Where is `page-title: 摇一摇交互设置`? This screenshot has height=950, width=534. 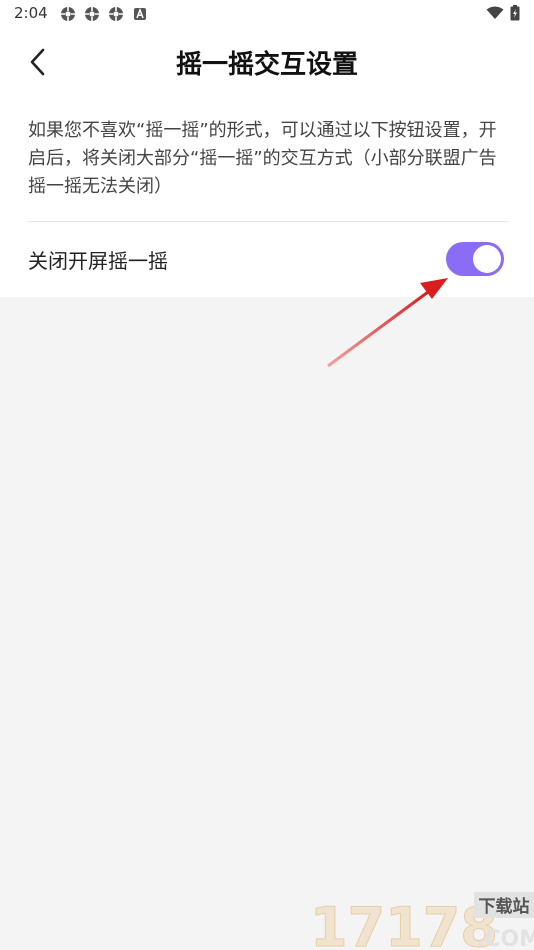
page-title: 摇一摇交互设置 is located at coordinates (266, 65).